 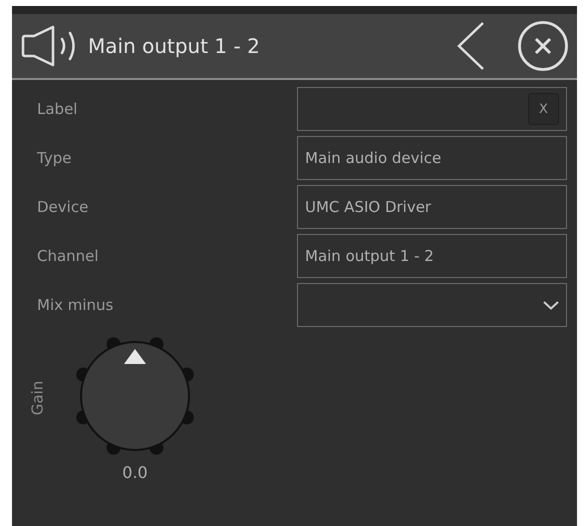 What do you see at coordinates (543, 46) in the screenshot?
I see `close-icon` at bounding box center [543, 46].